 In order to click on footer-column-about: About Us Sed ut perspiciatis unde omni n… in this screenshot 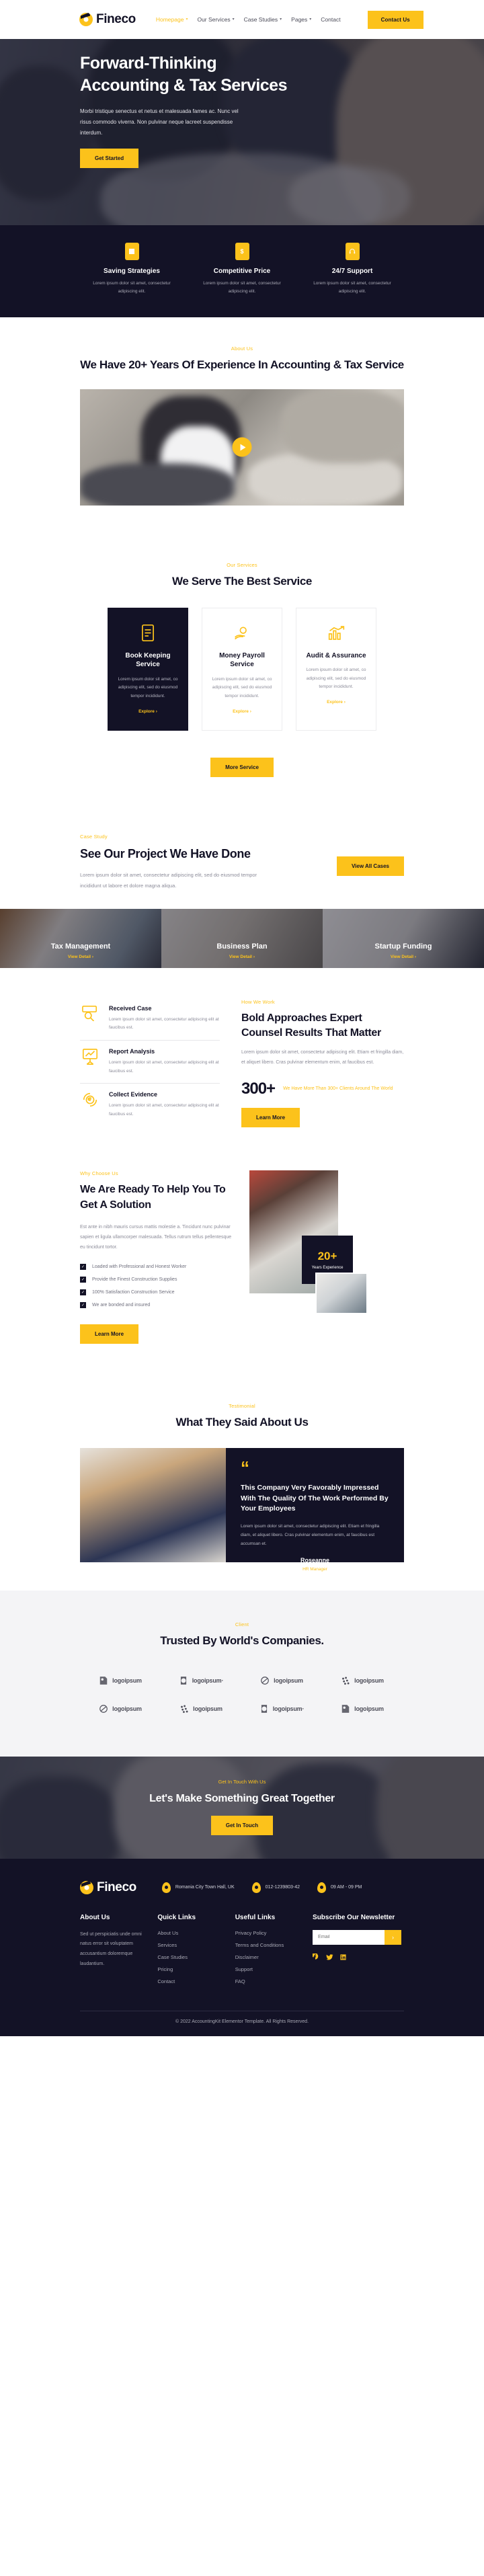, I will do `click(118, 1952)`.